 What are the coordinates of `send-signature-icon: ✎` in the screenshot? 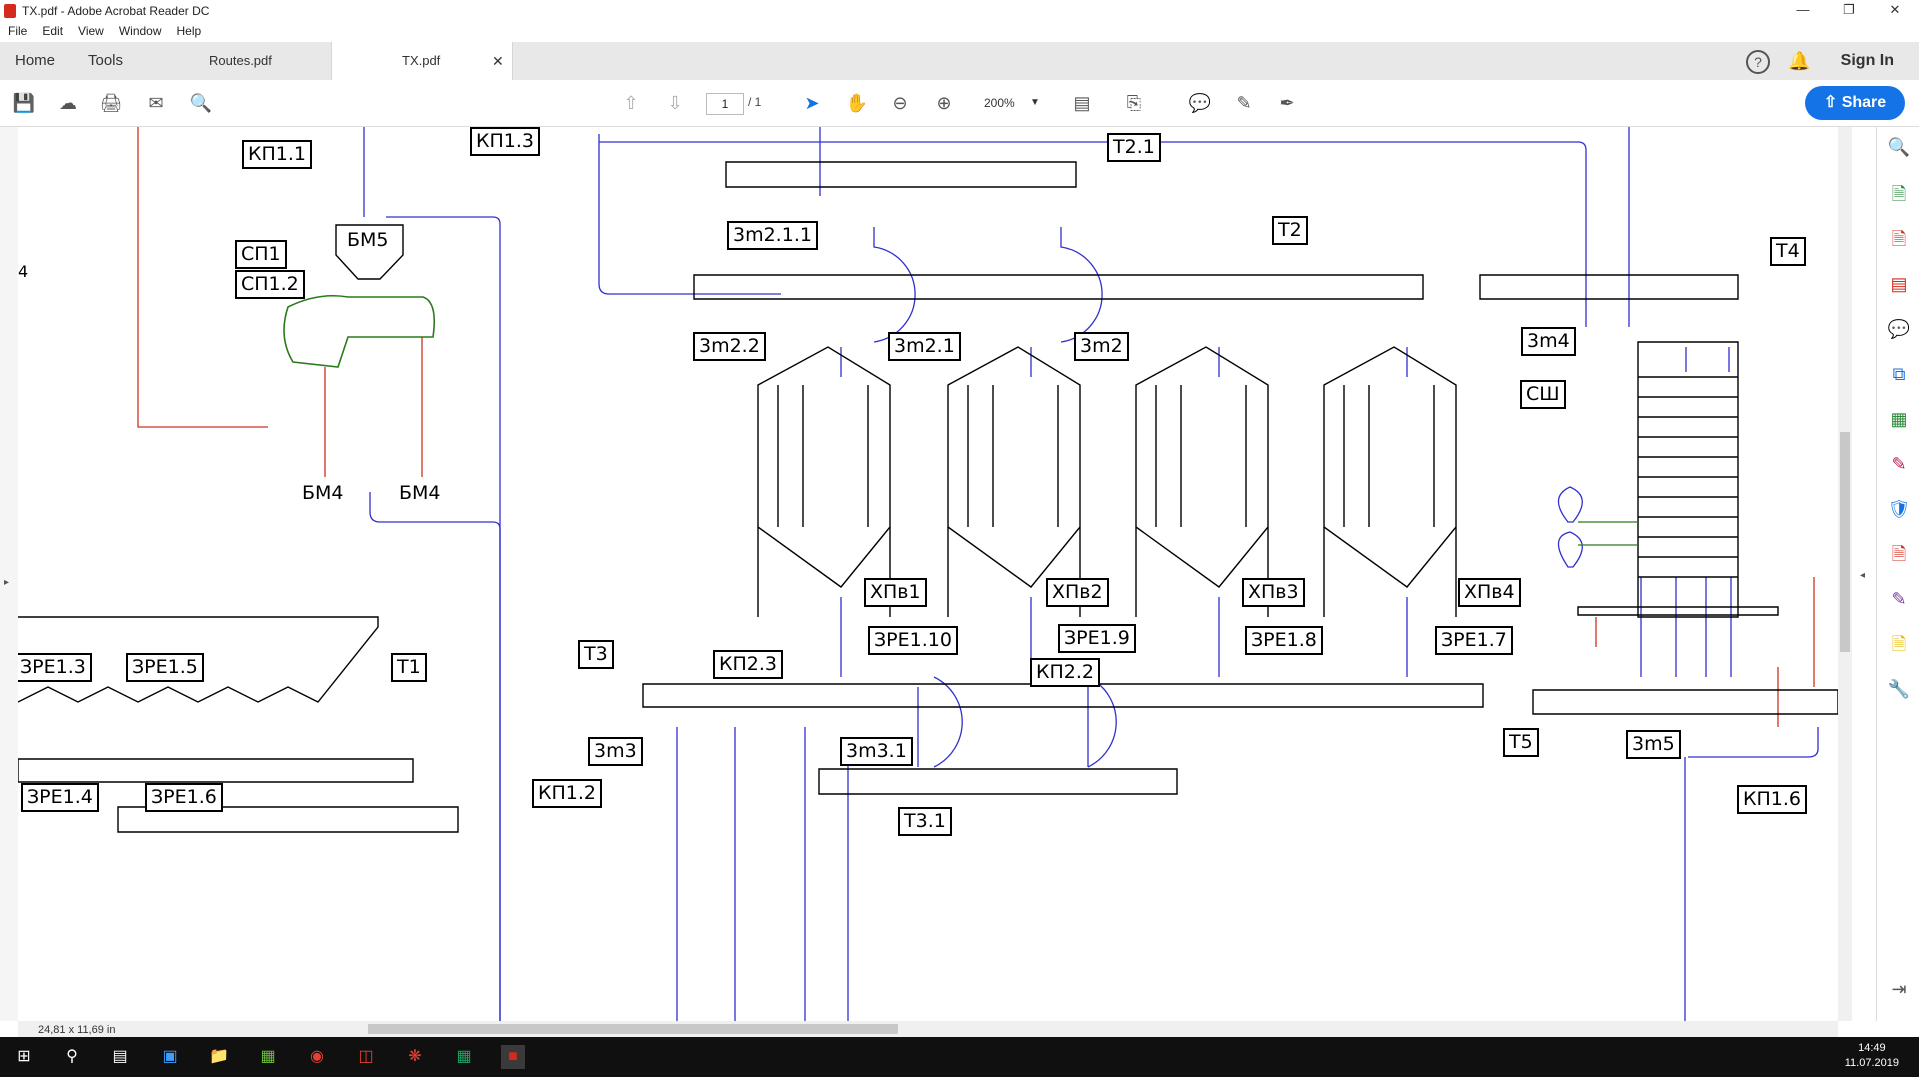 It's located at (1899, 599).